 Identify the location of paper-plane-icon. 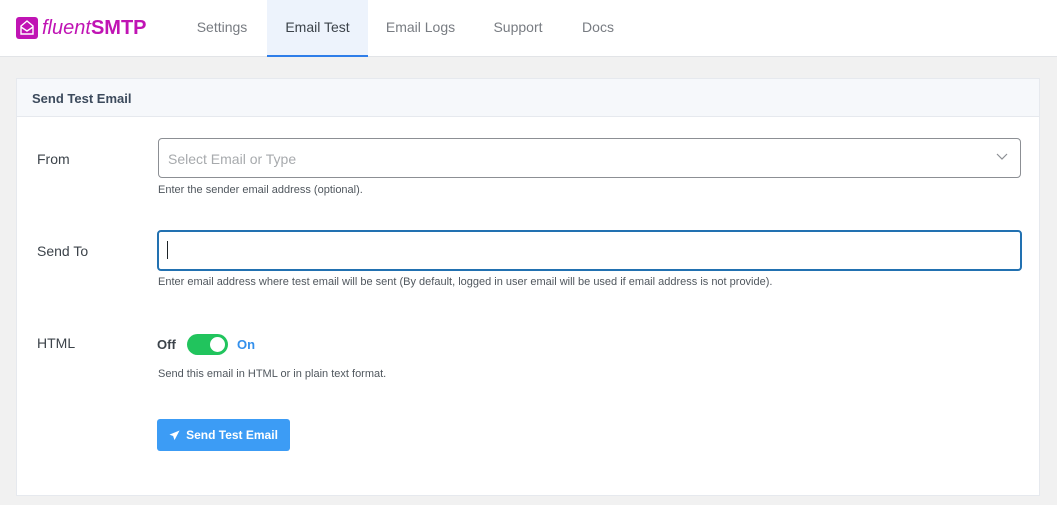
(174, 434).